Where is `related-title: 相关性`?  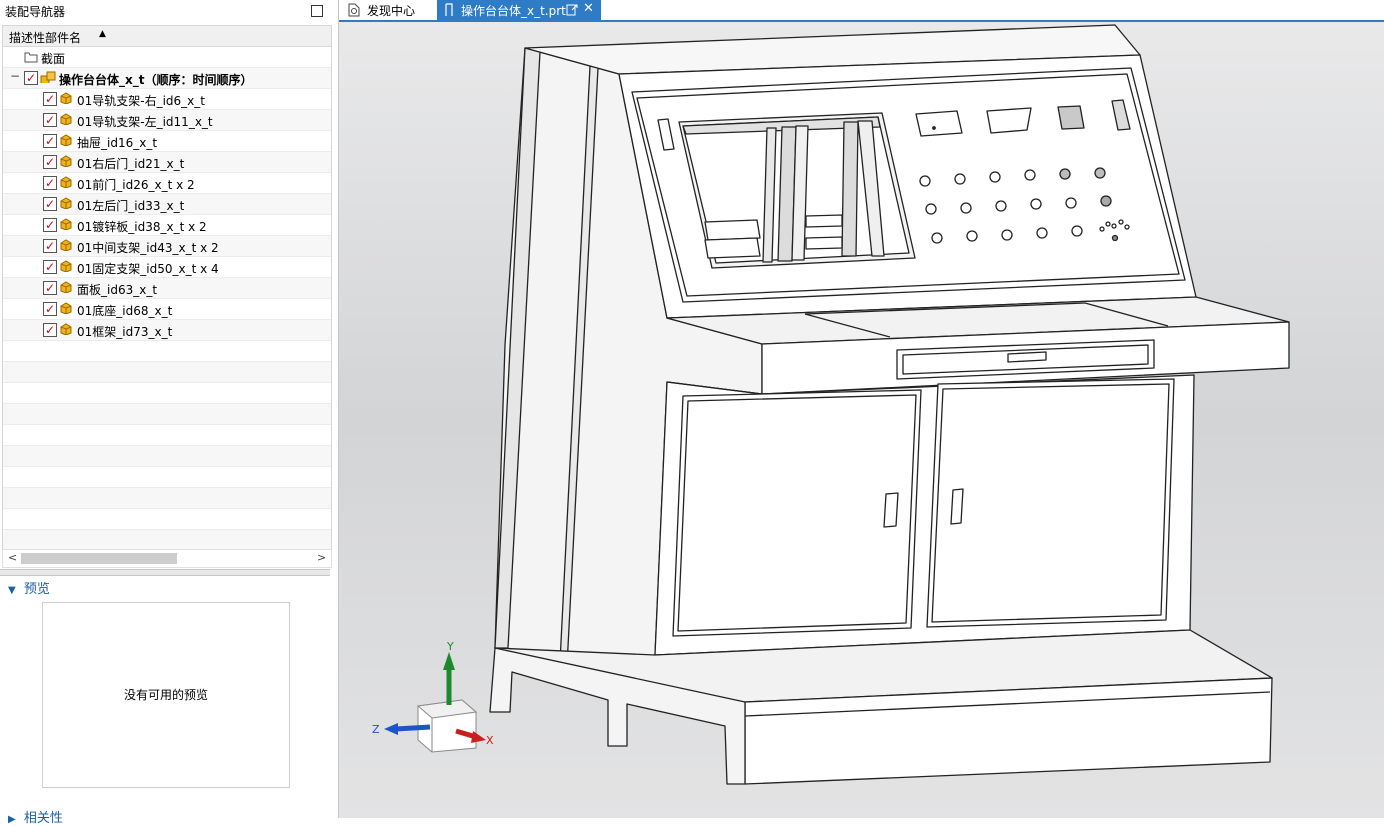 related-title: 相关性 is located at coordinates (43, 818).